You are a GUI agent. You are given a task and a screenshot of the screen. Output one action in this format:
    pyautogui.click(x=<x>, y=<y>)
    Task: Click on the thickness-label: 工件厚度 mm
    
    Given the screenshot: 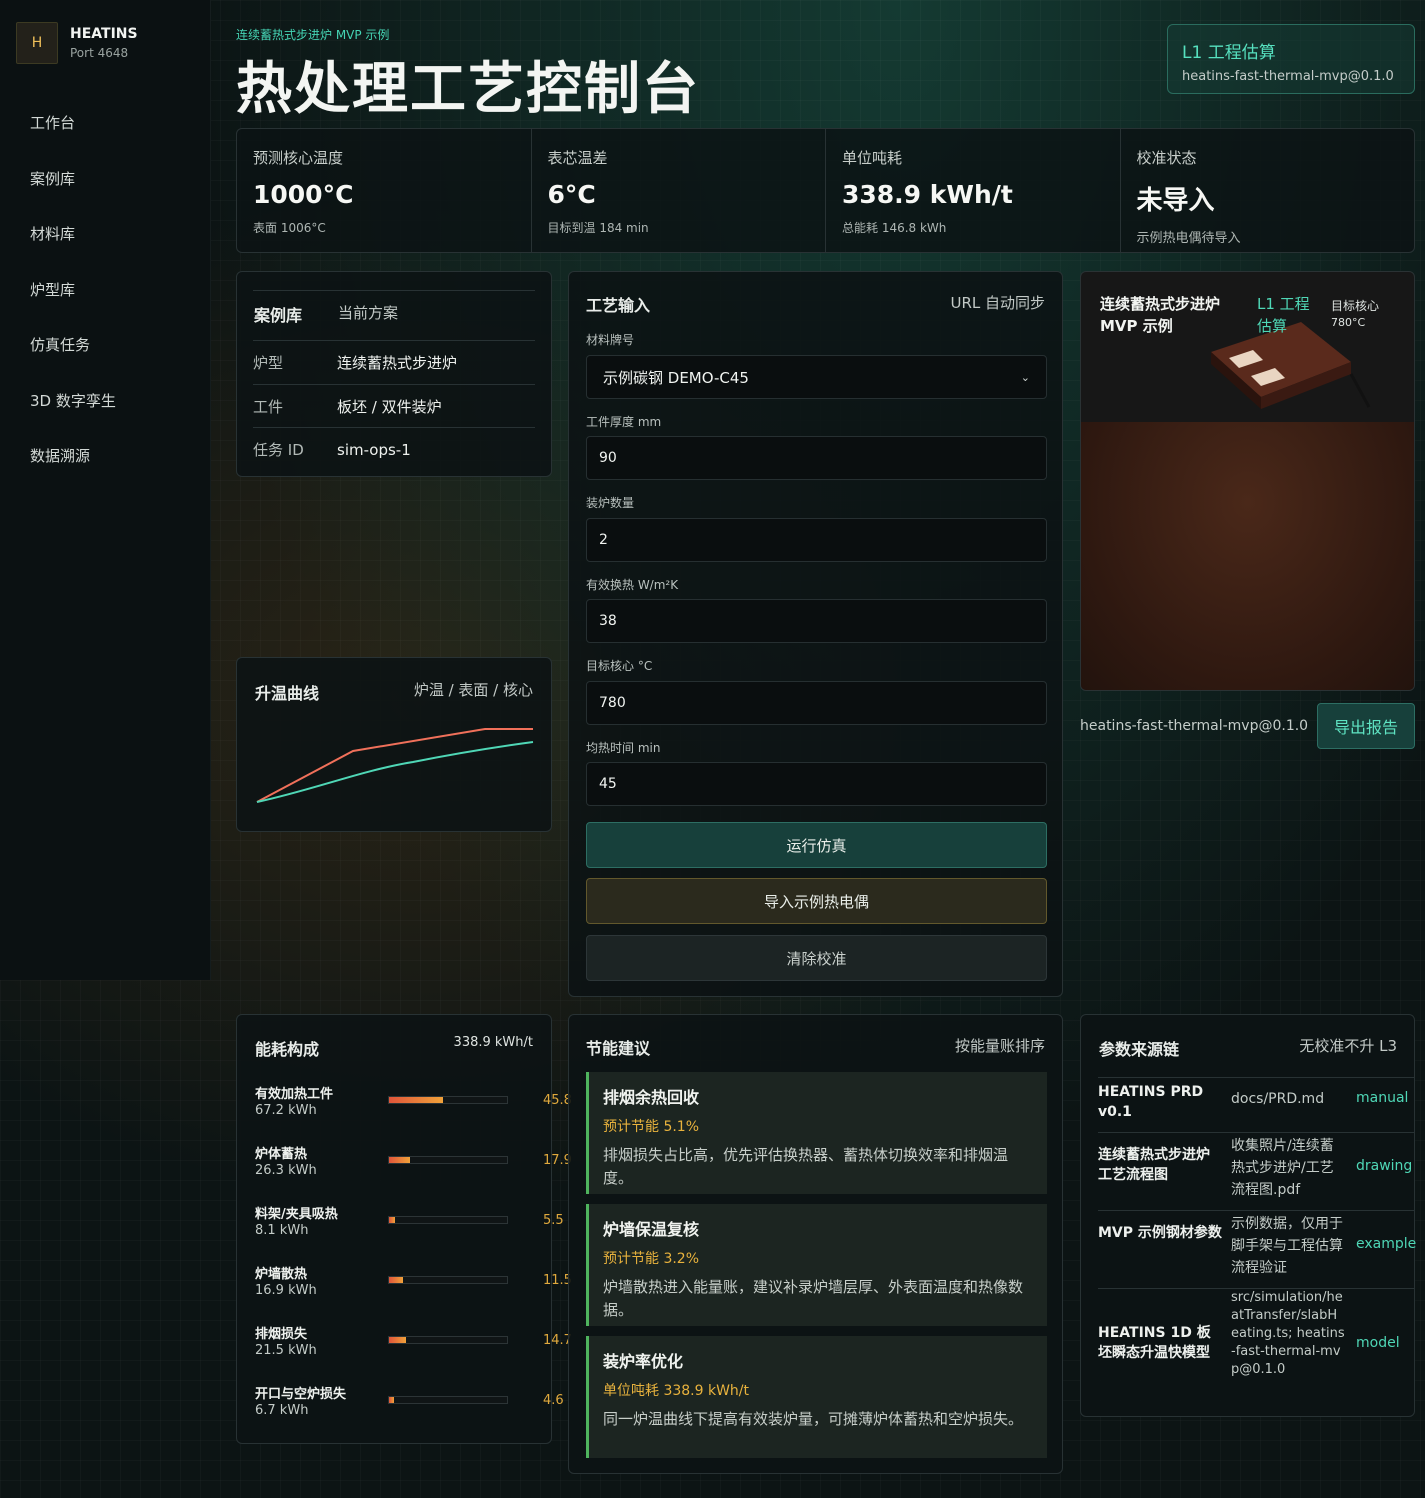 What is the action you would take?
    pyautogui.click(x=624, y=422)
    